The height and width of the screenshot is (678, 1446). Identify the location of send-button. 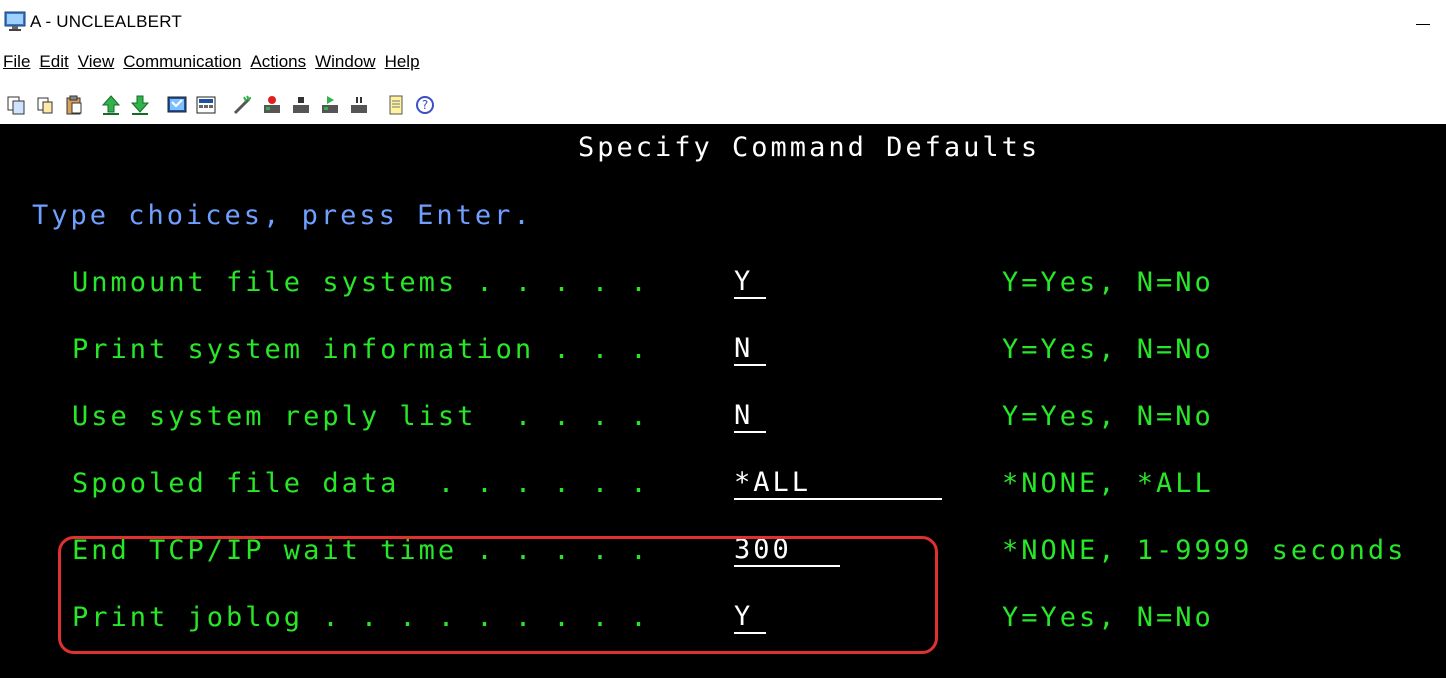
(111, 105).